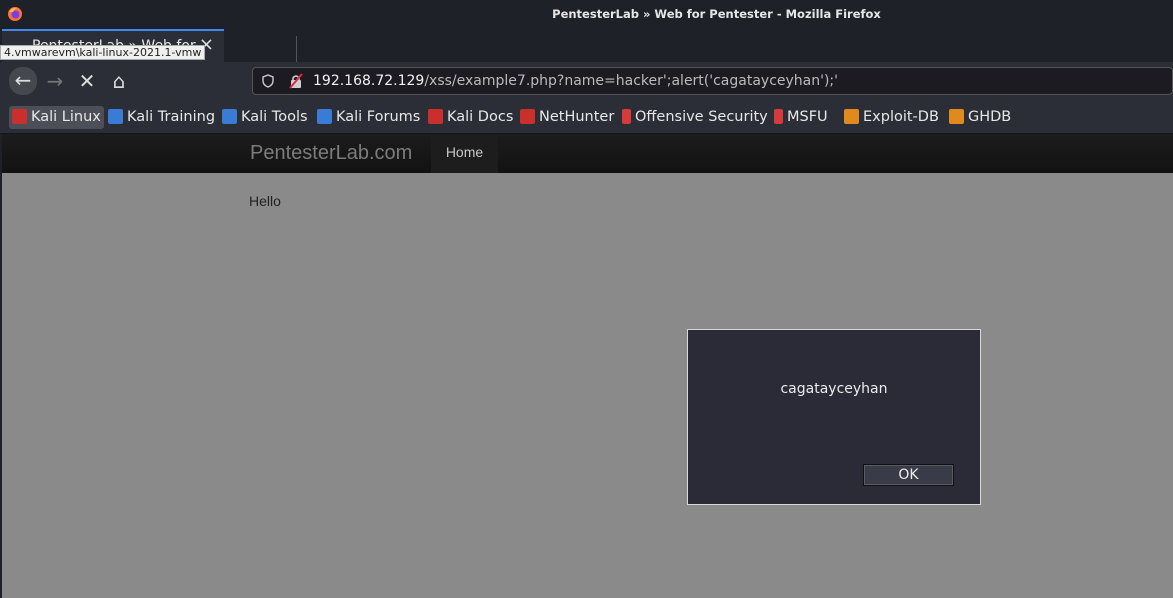 This screenshot has height=598, width=1173. I want to click on bookmark-label: GHDB, so click(990, 117).